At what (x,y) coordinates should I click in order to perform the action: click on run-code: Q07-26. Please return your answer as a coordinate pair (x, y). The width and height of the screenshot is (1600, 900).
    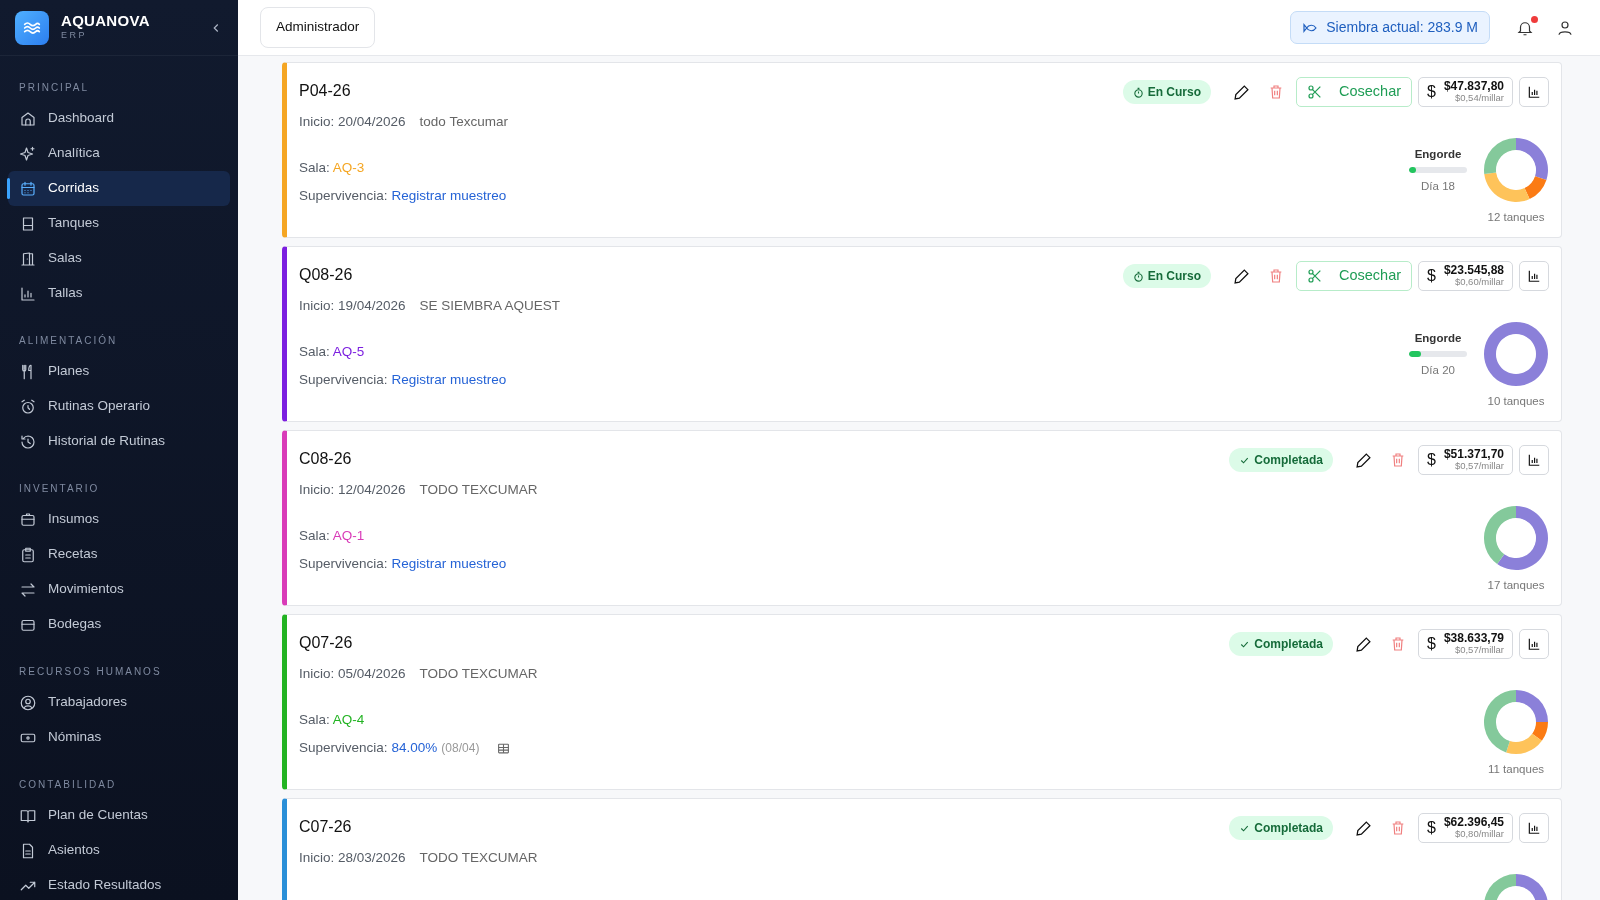
    Looking at the image, I should click on (326, 643).